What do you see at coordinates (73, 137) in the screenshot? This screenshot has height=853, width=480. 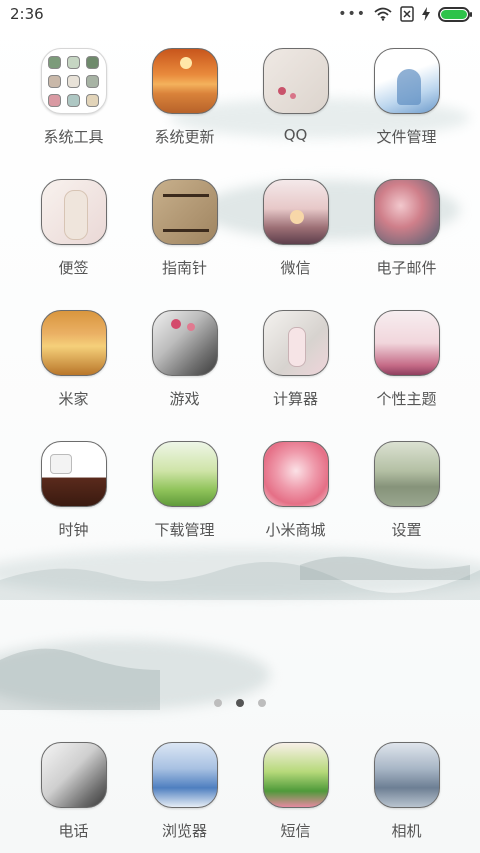 I see `app-label: 系统工具` at bounding box center [73, 137].